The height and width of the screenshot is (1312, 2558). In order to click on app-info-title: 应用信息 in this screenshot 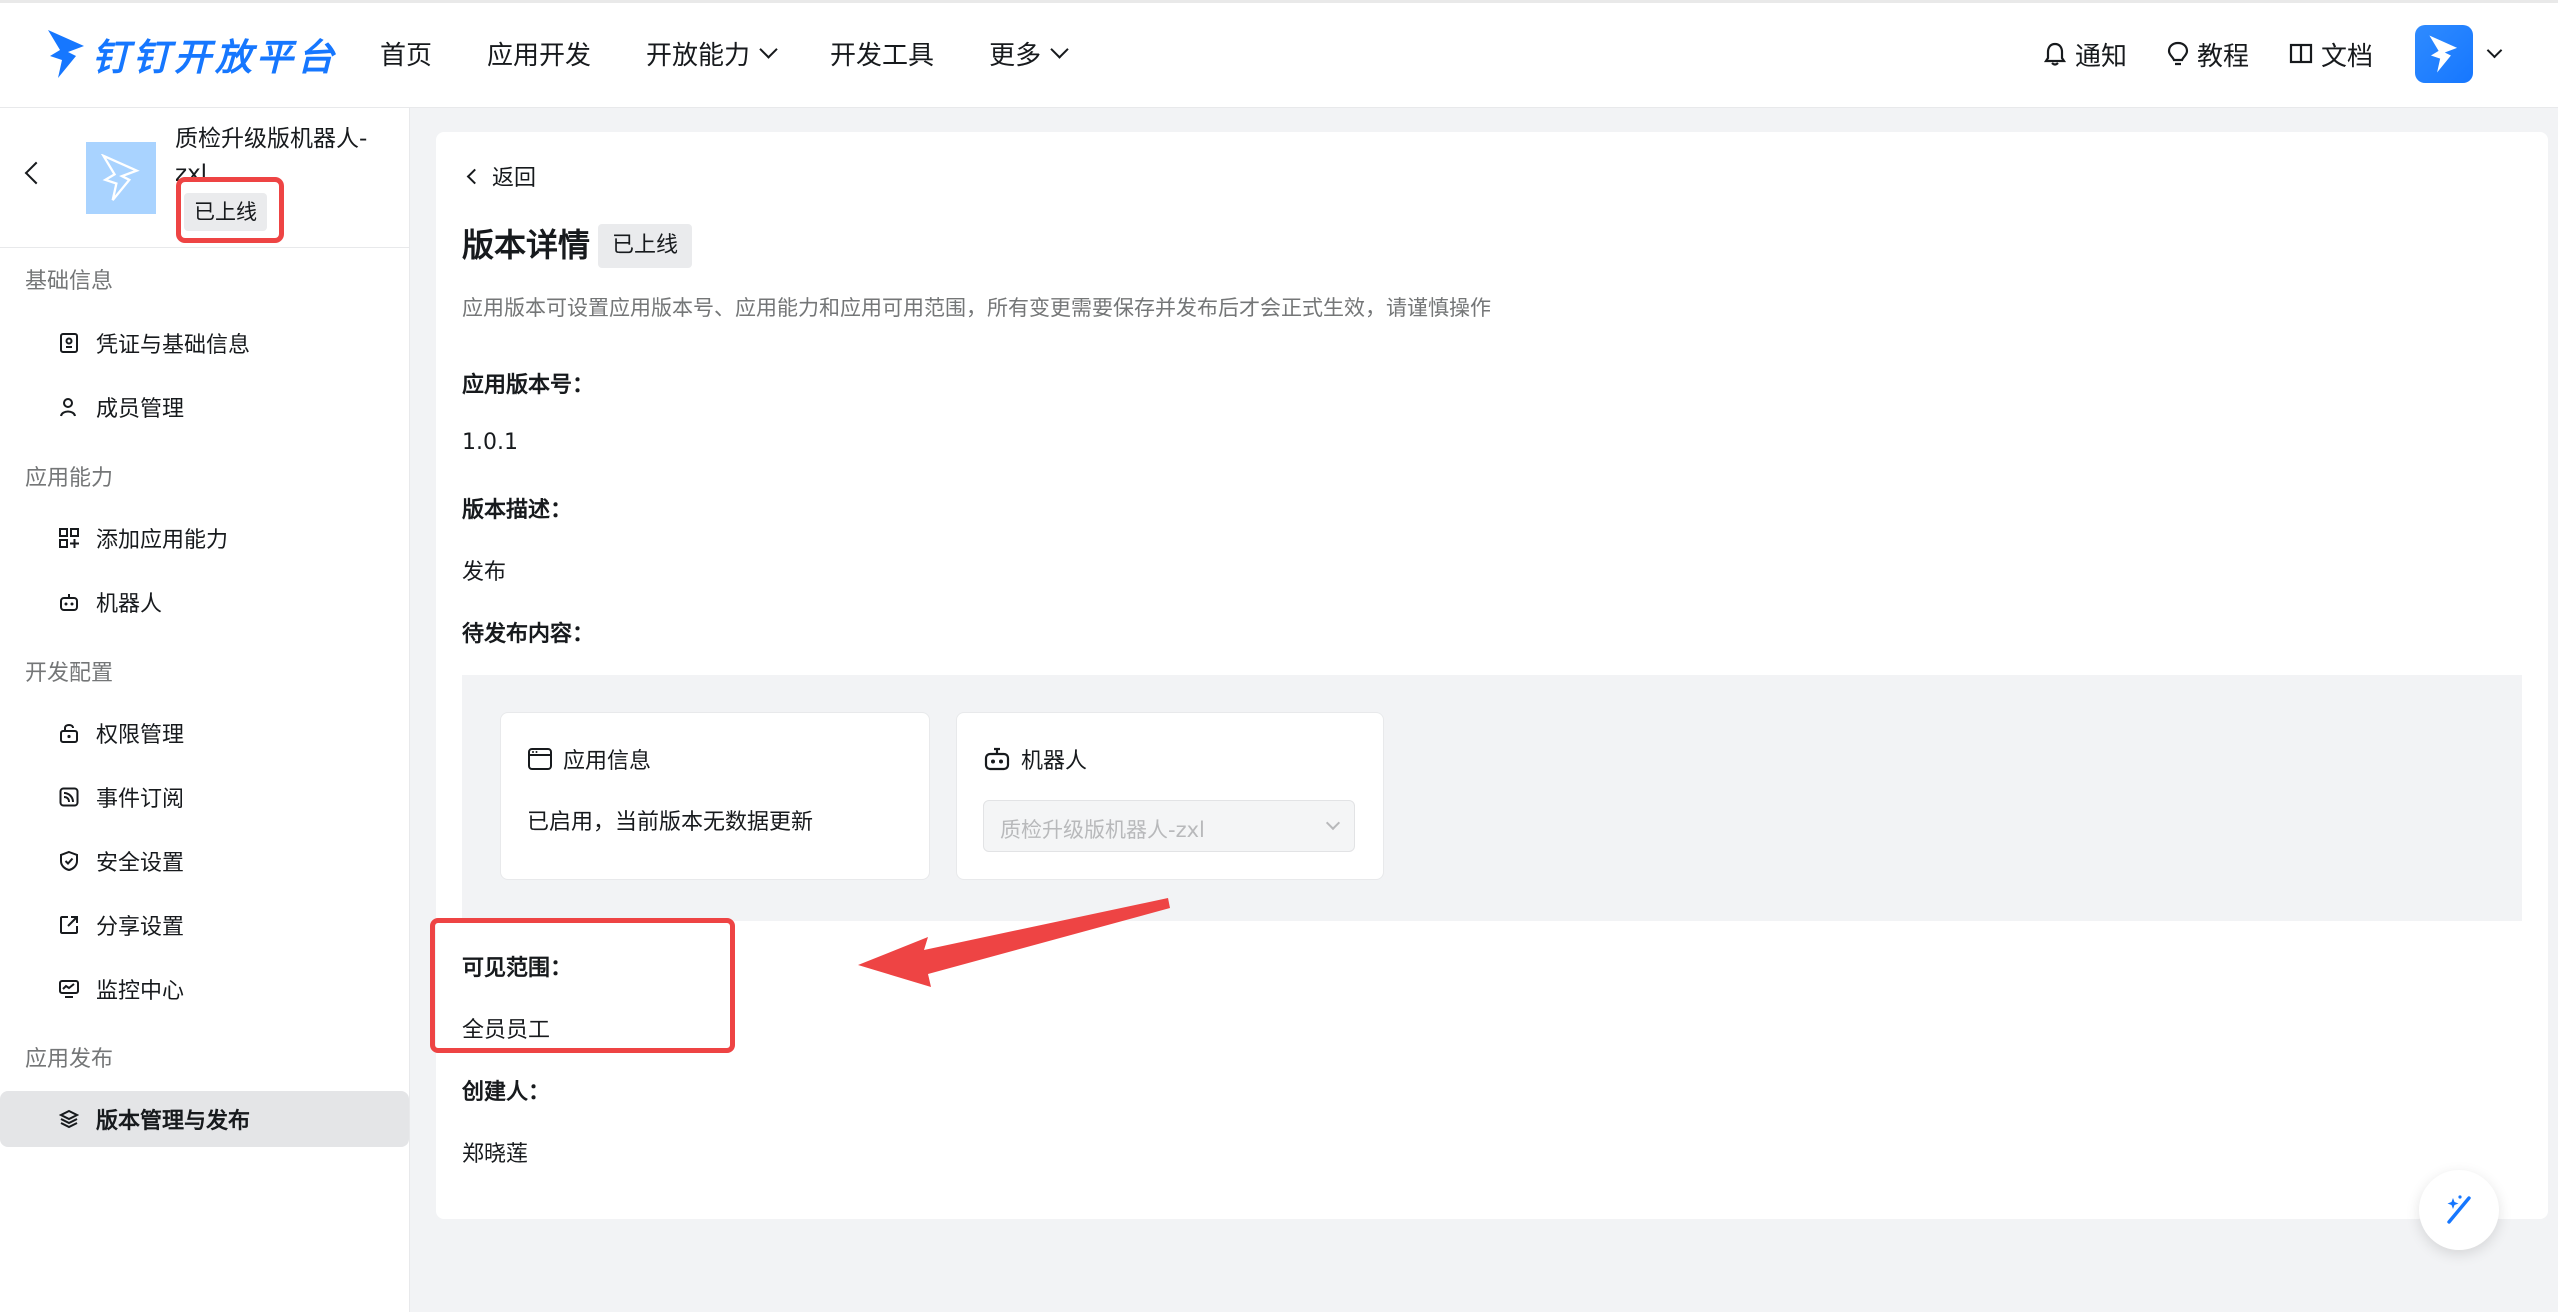, I will do `click(589, 759)`.